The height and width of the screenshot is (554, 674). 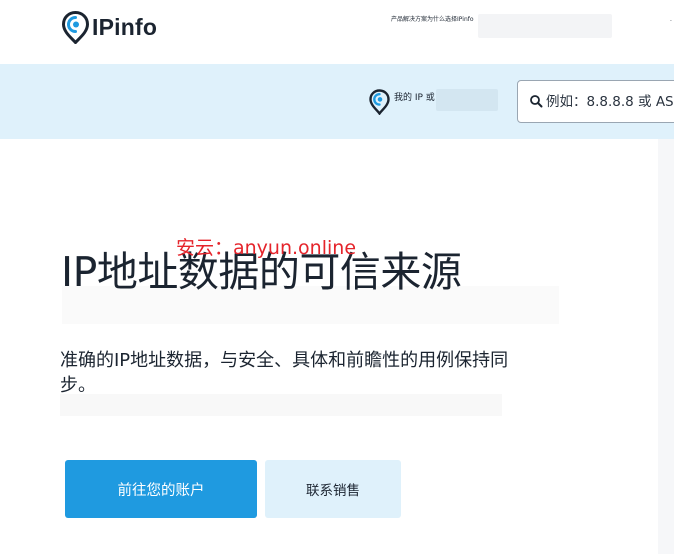 I want to click on search-icon, so click(x=536, y=101).